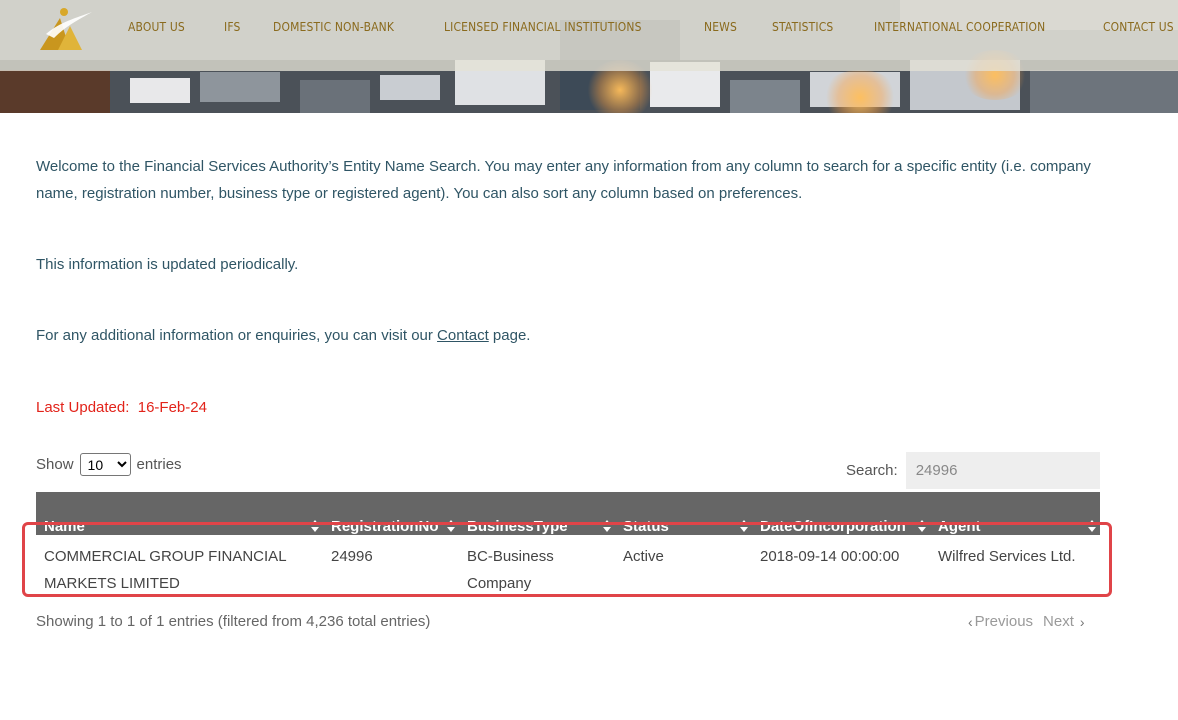  What do you see at coordinates (64, 526) in the screenshot?
I see `column-header-label: Name` at bounding box center [64, 526].